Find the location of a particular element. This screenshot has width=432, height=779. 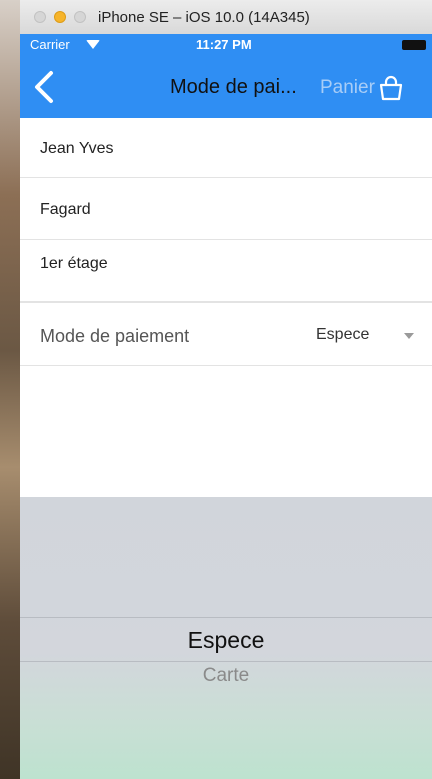

navigation-bar: Mode de pai... Panier is located at coordinates (226, 87).